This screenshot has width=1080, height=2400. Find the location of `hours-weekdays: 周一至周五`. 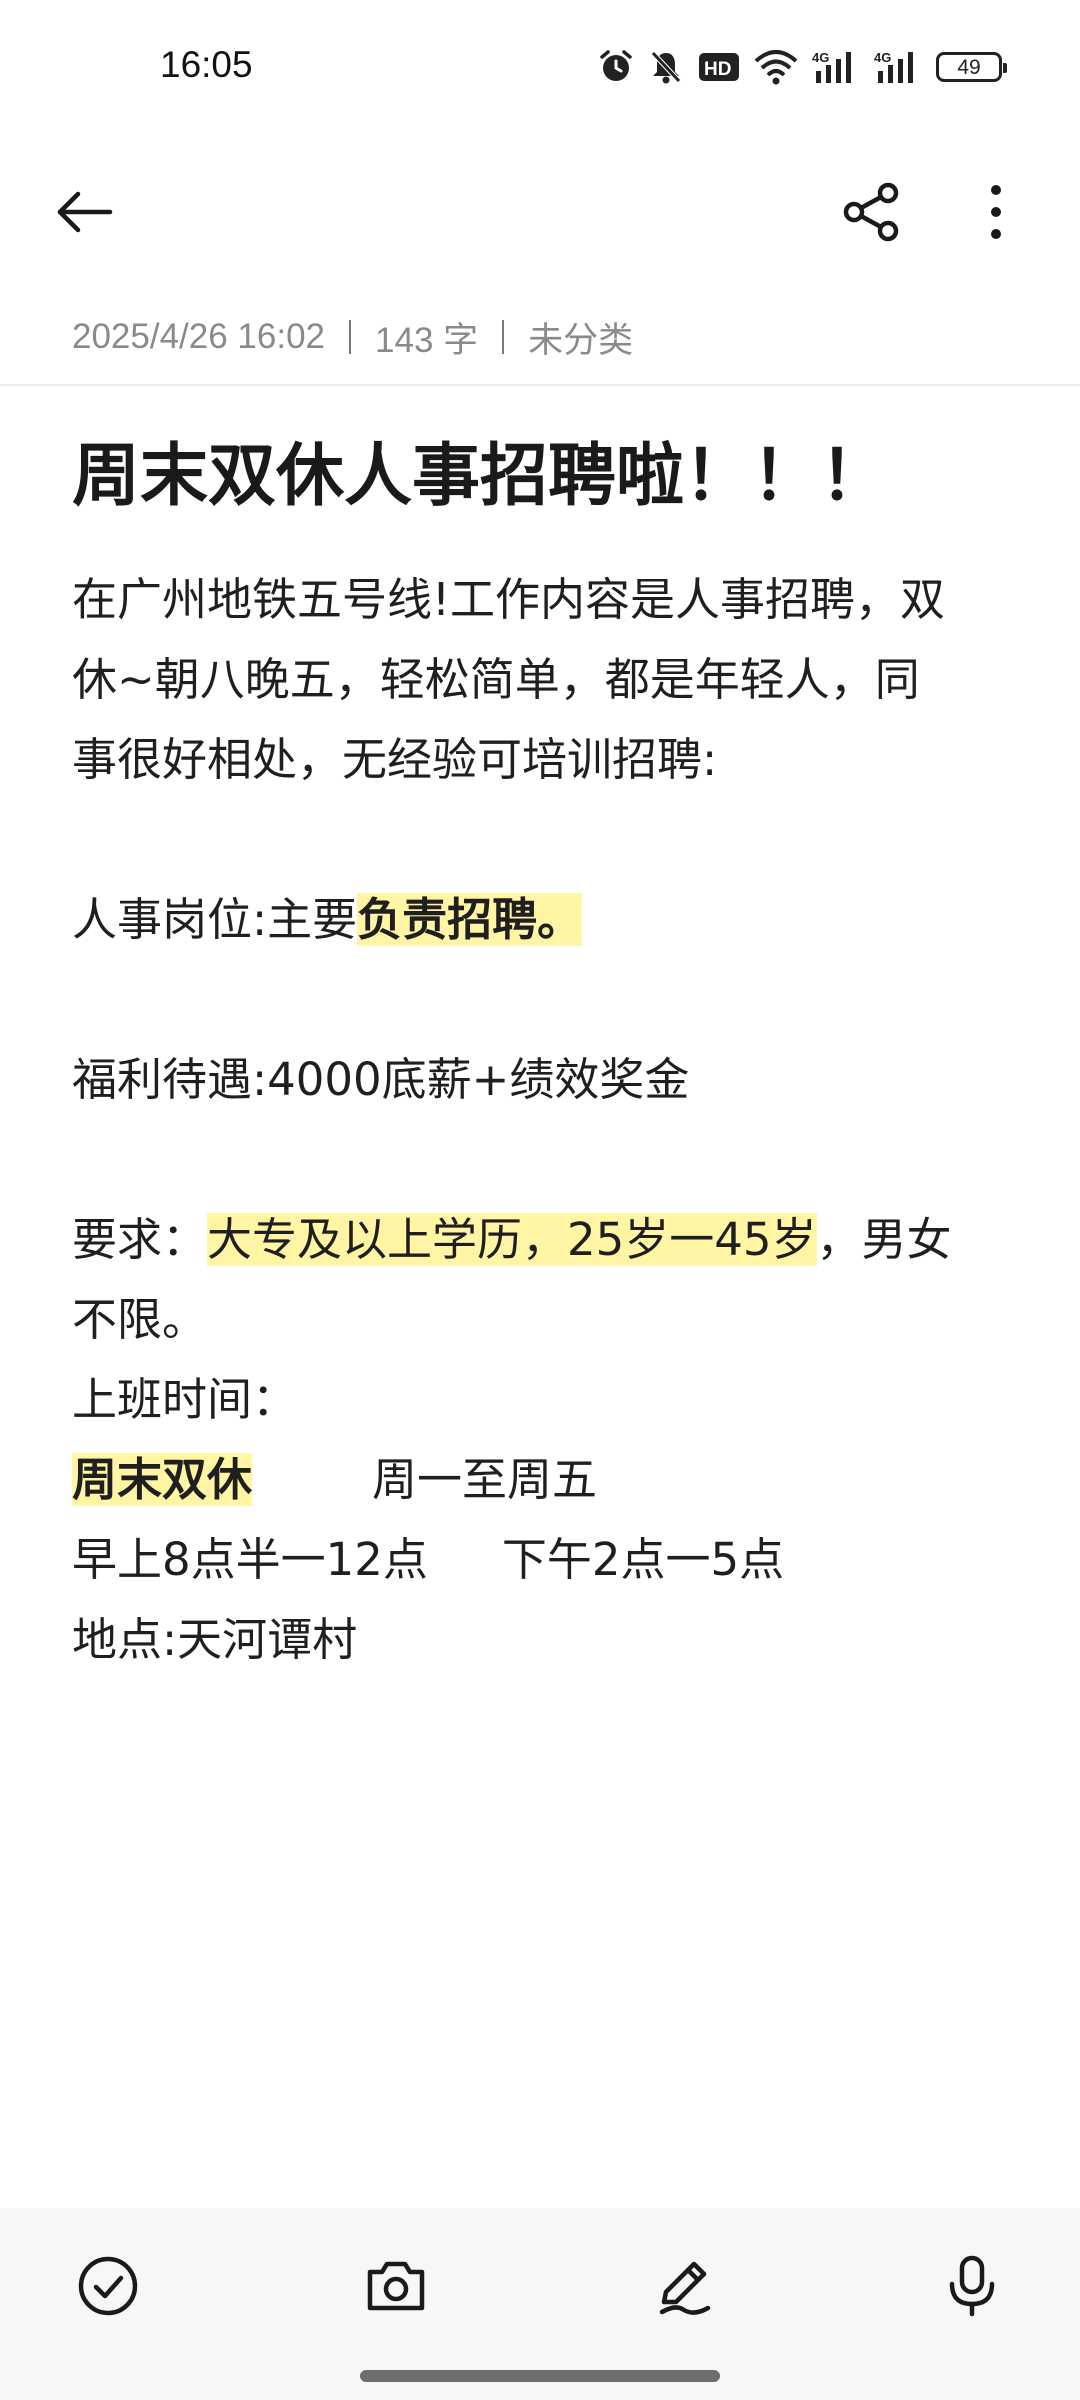

hours-weekdays: 周一至周五 is located at coordinates (485, 1479).